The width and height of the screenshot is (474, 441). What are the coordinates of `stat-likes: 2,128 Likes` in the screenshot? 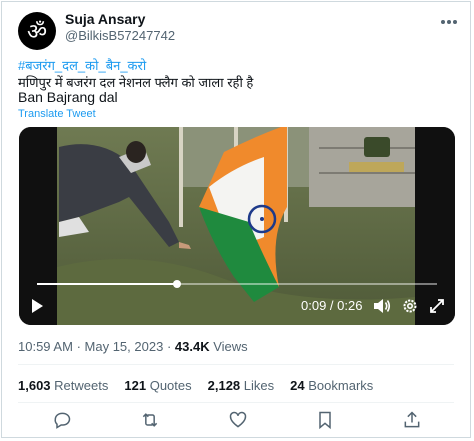 It's located at (241, 385).